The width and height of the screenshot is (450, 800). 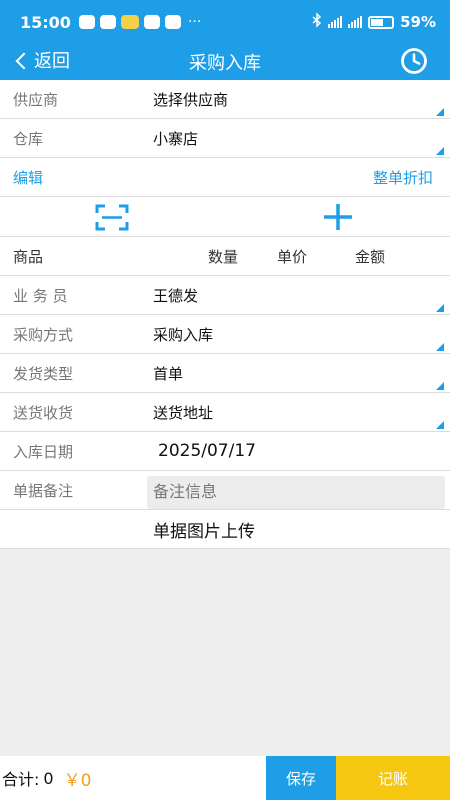 I want to click on whole-order-discount-button: 整单折扣, so click(x=403, y=177).